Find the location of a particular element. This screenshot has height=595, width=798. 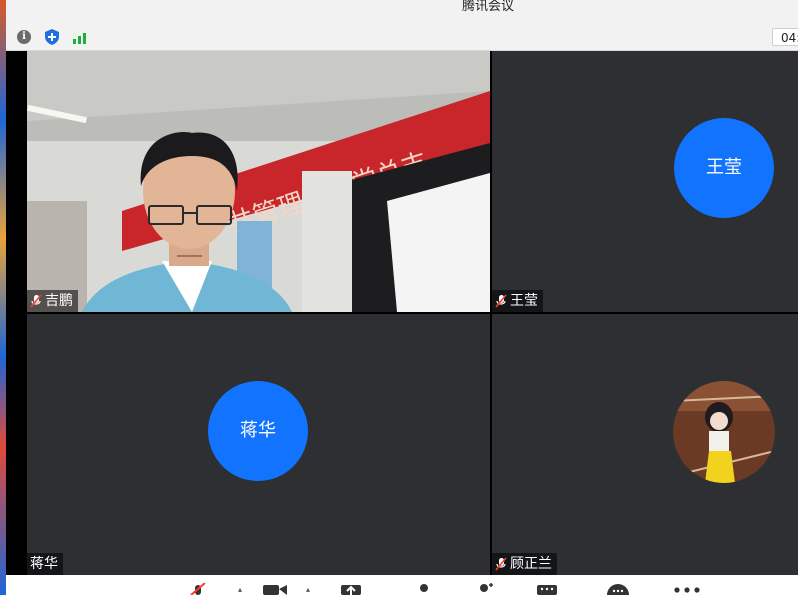

unmute-mic-icon is located at coordinates (198, 589).